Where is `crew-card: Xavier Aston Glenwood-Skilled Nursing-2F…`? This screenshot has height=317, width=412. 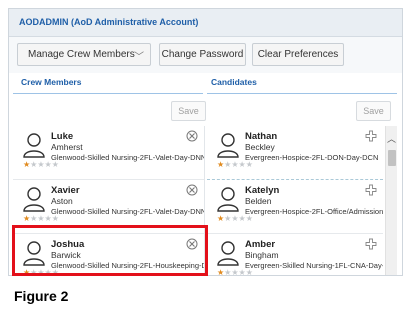
crew-card: Xavier Aston Glenwood-Skilled Nursing-2F… is located at coordinates (108, 207).